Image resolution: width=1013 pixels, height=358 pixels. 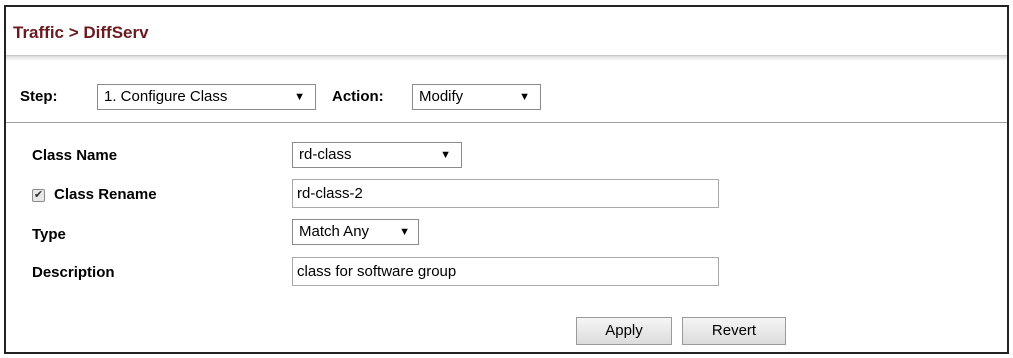 I want to click on step-select: 1. Configure Class ▼, so click(x=206, y=97).